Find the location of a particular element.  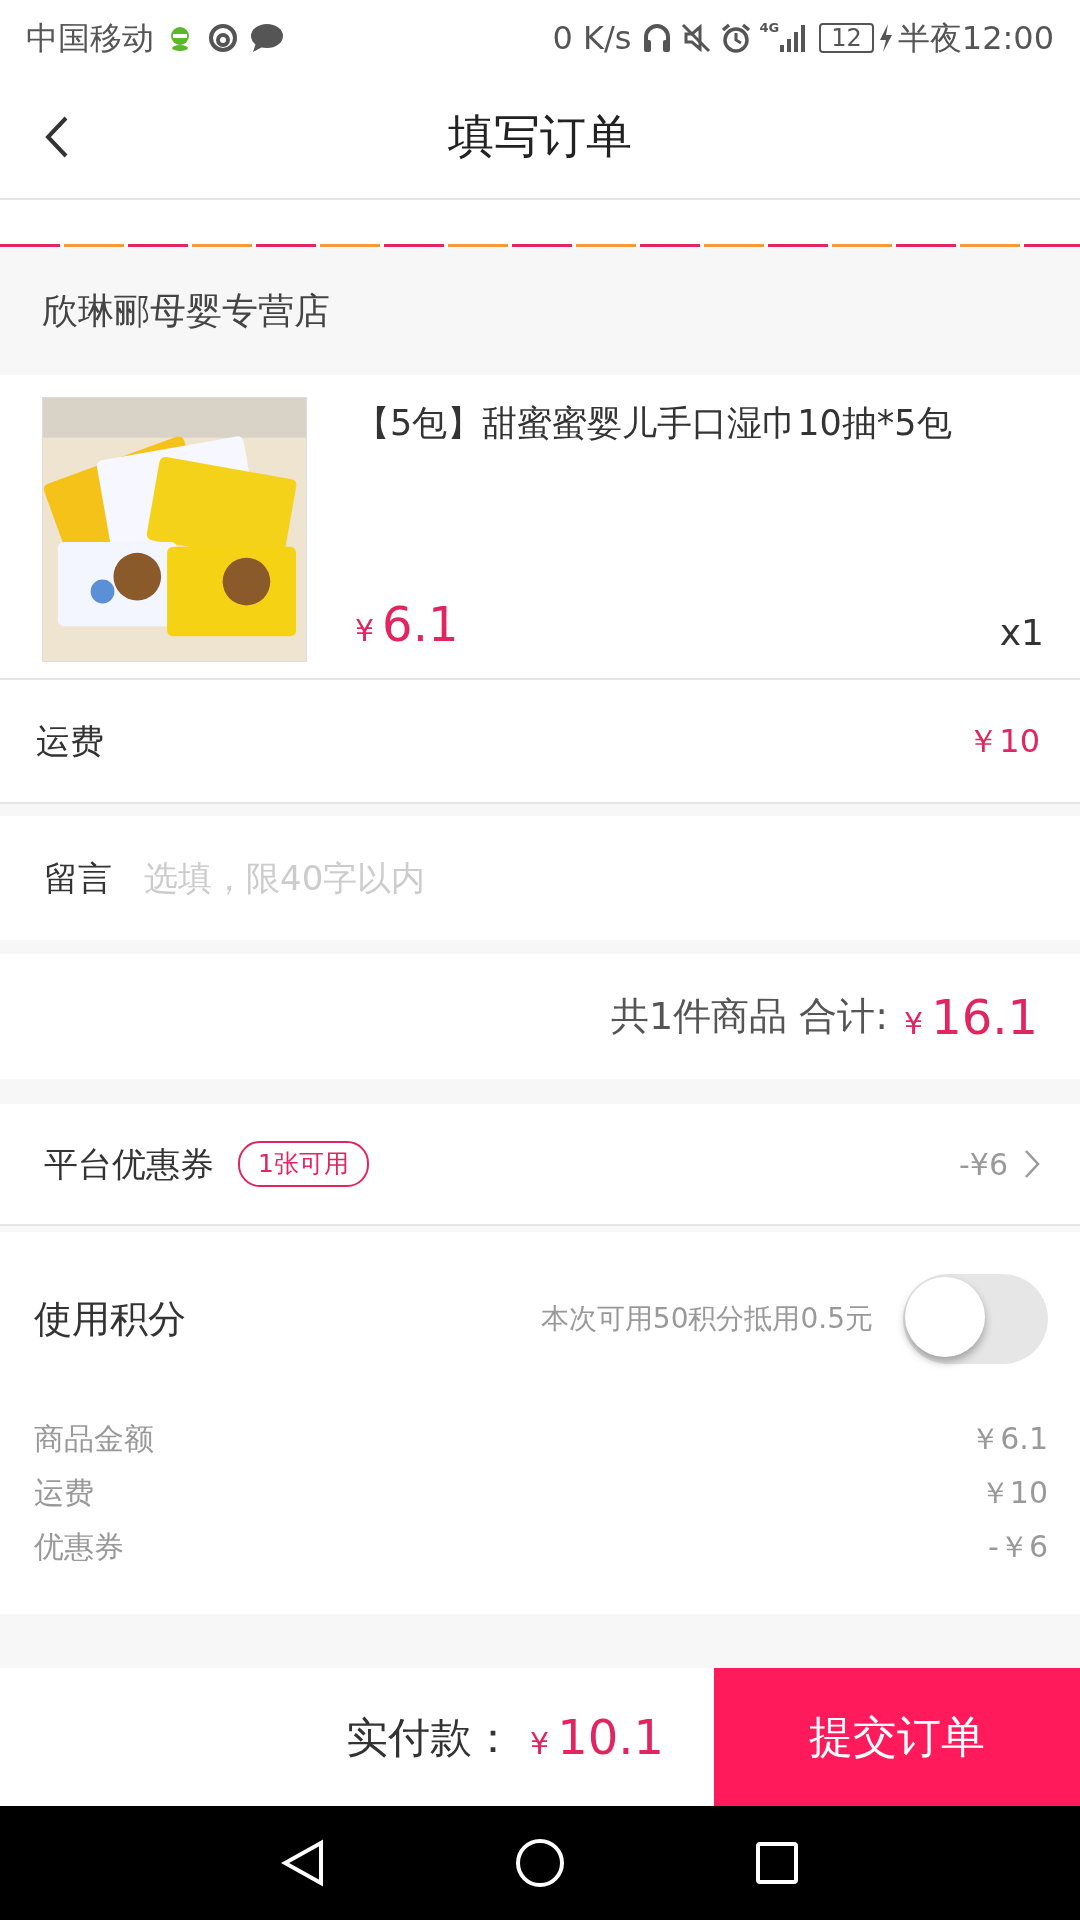

battery-level: 12 is located at coordinates (846, 37).